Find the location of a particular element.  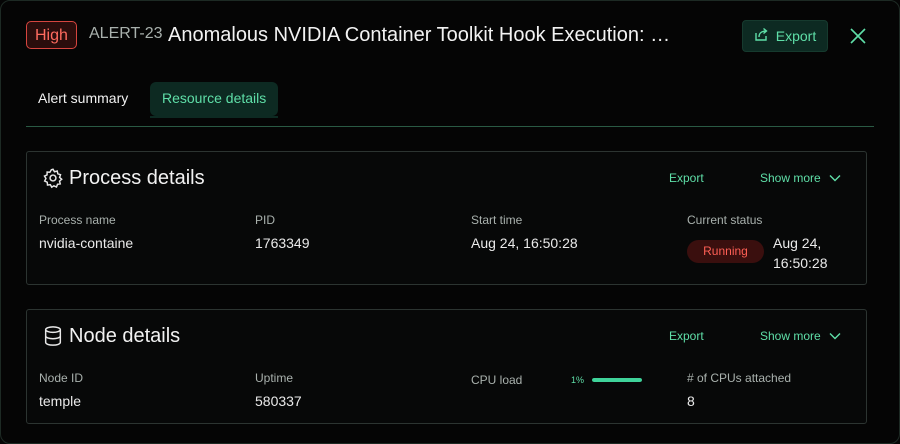

close-icon is located at coordinates (858, 39).